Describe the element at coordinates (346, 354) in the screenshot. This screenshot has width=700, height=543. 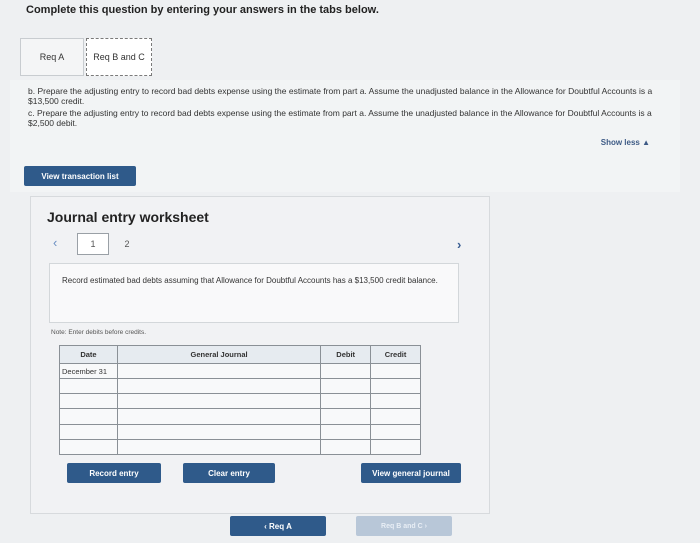
I see `column-header-debit: Debit` at that location.